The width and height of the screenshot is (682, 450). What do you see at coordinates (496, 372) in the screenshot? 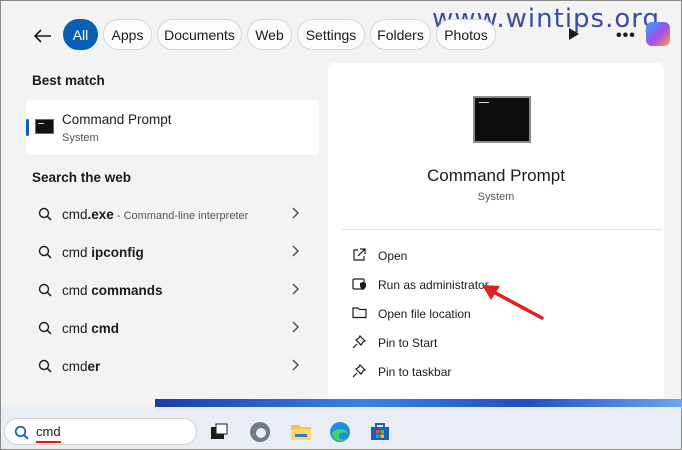
I see `action-pin-to-taskbar: Pin to taskbar` at bounding box center [496, 372].